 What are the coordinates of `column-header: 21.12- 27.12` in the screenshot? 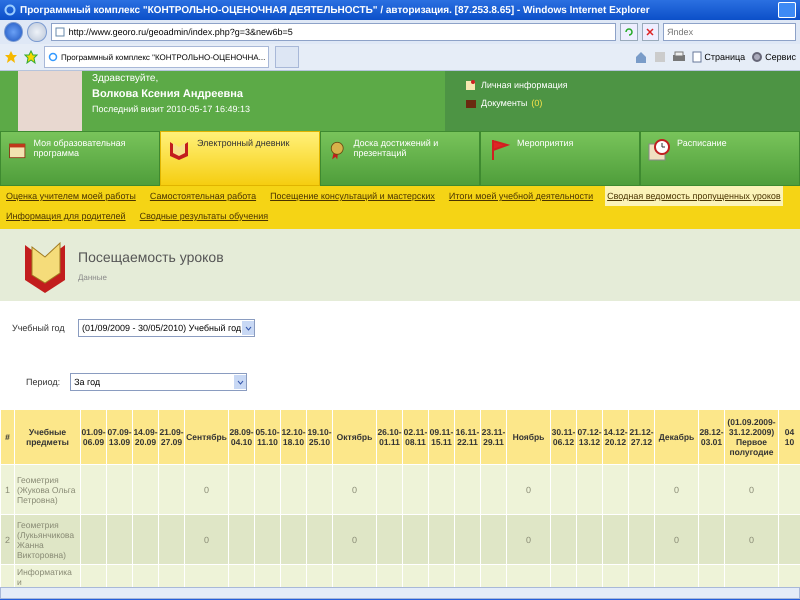 It's located at (641, 437).